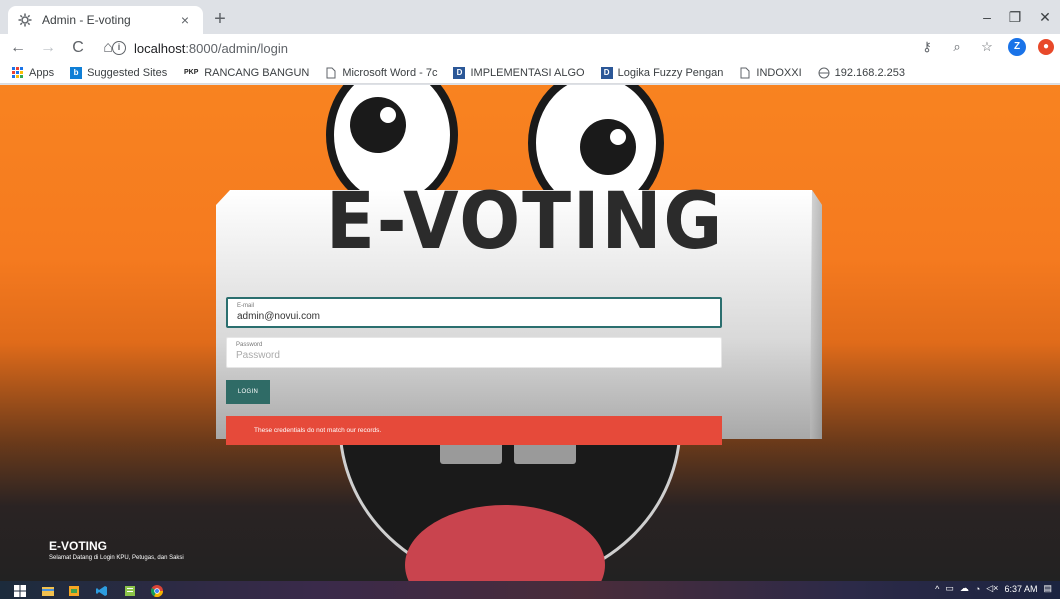 The width and height of the screenshot is (1060, 599). I want to click on close-window-button: ✕, so click(1045, 18).